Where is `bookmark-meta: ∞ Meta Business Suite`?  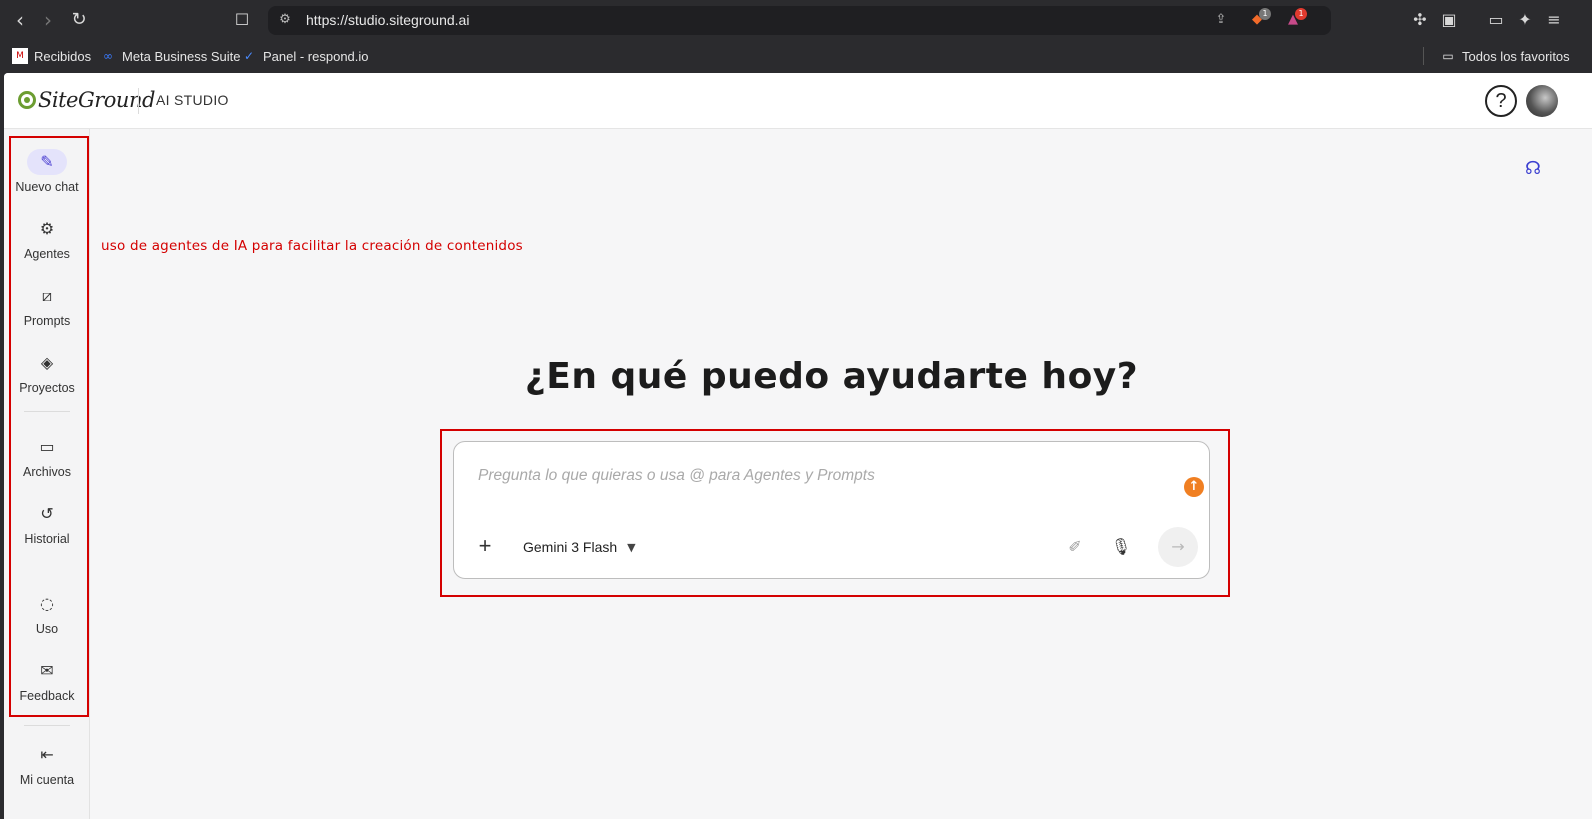 bookmark-meta: ∞ Meta Business Suite is located at coordinates (170, 56).